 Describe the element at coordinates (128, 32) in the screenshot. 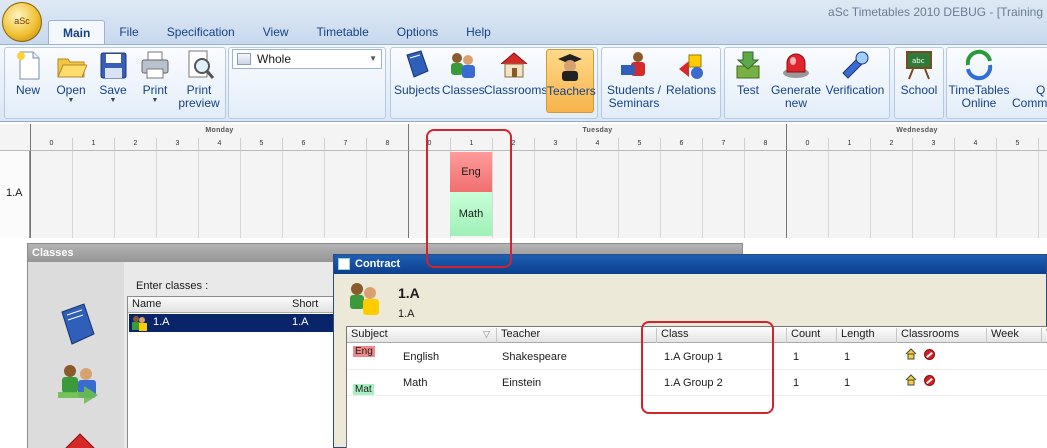

I see `tab-file: File` at that location.